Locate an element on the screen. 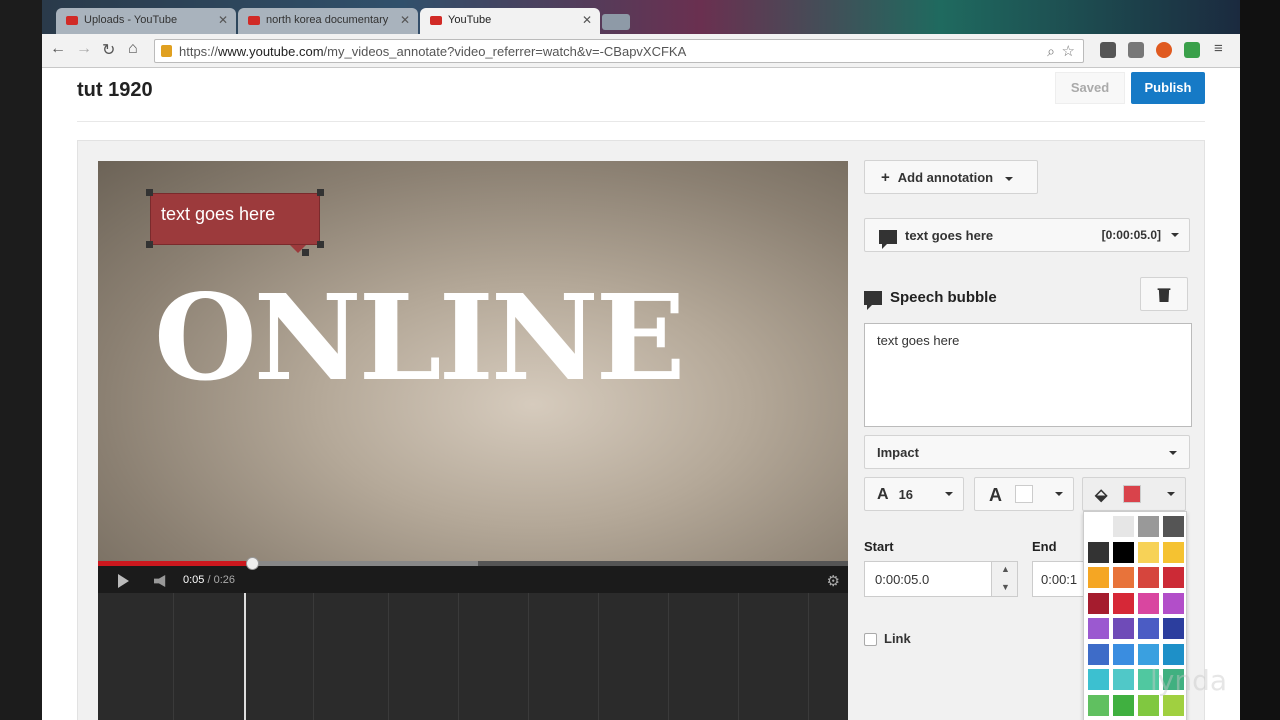 The image size is (1280, 720). trash-icon is located at coordinates (1164, 295).